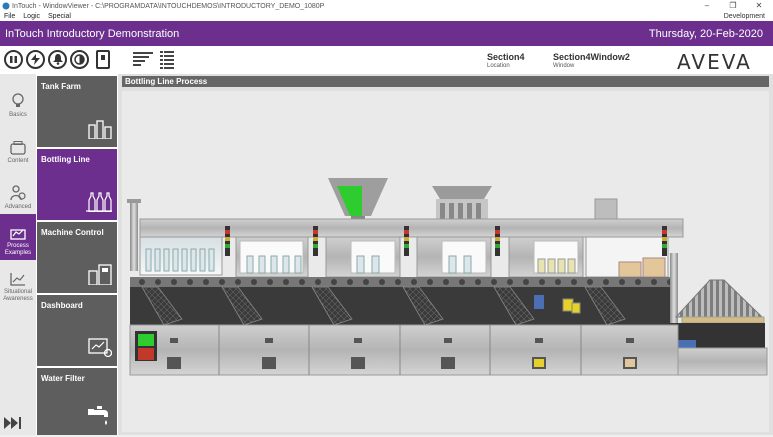  What do you see at coordinates (146, 346) in the screenshot?
I see `run-stop-switch` at bounding box center [146, 346].